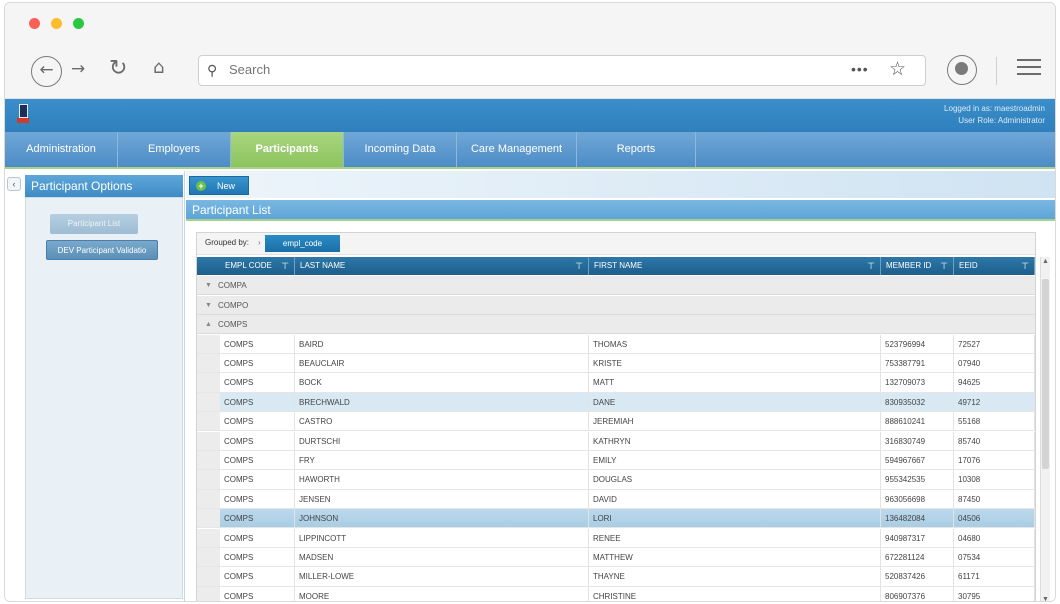 Image resolution: width=1060 pixels, height=604 pixels. I want to click on group-by-chip: empl_code, so click(302, 243).